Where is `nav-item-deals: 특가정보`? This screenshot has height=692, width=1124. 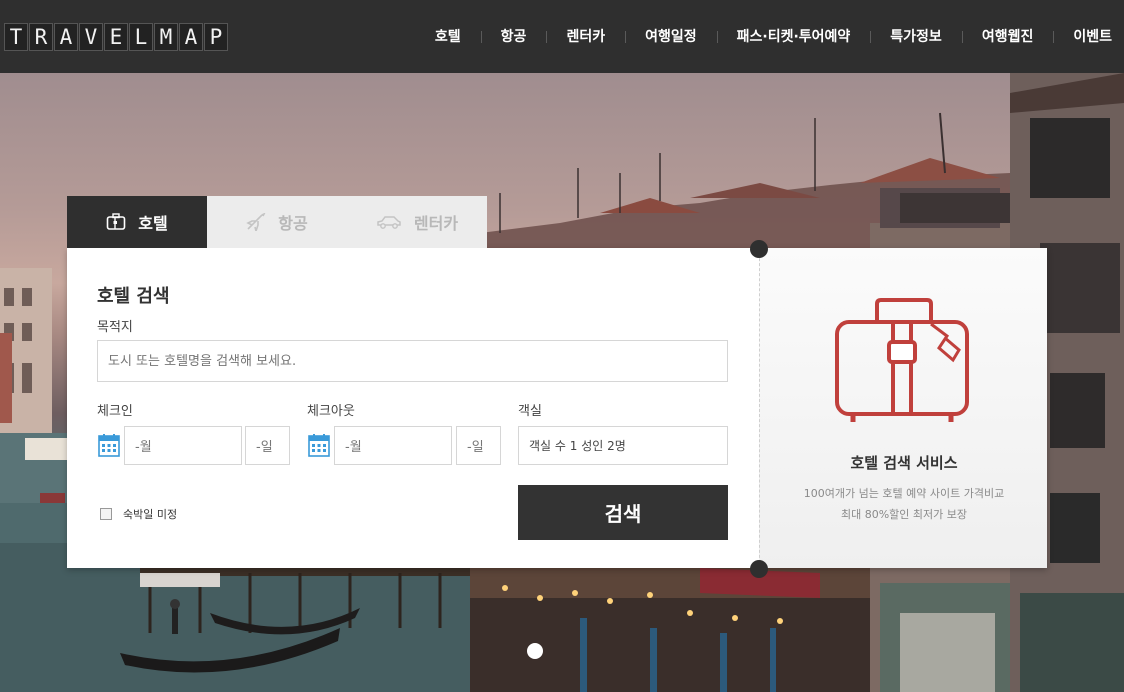 nav-item-deals: 특가정보 is located at coordinates (916, 37).